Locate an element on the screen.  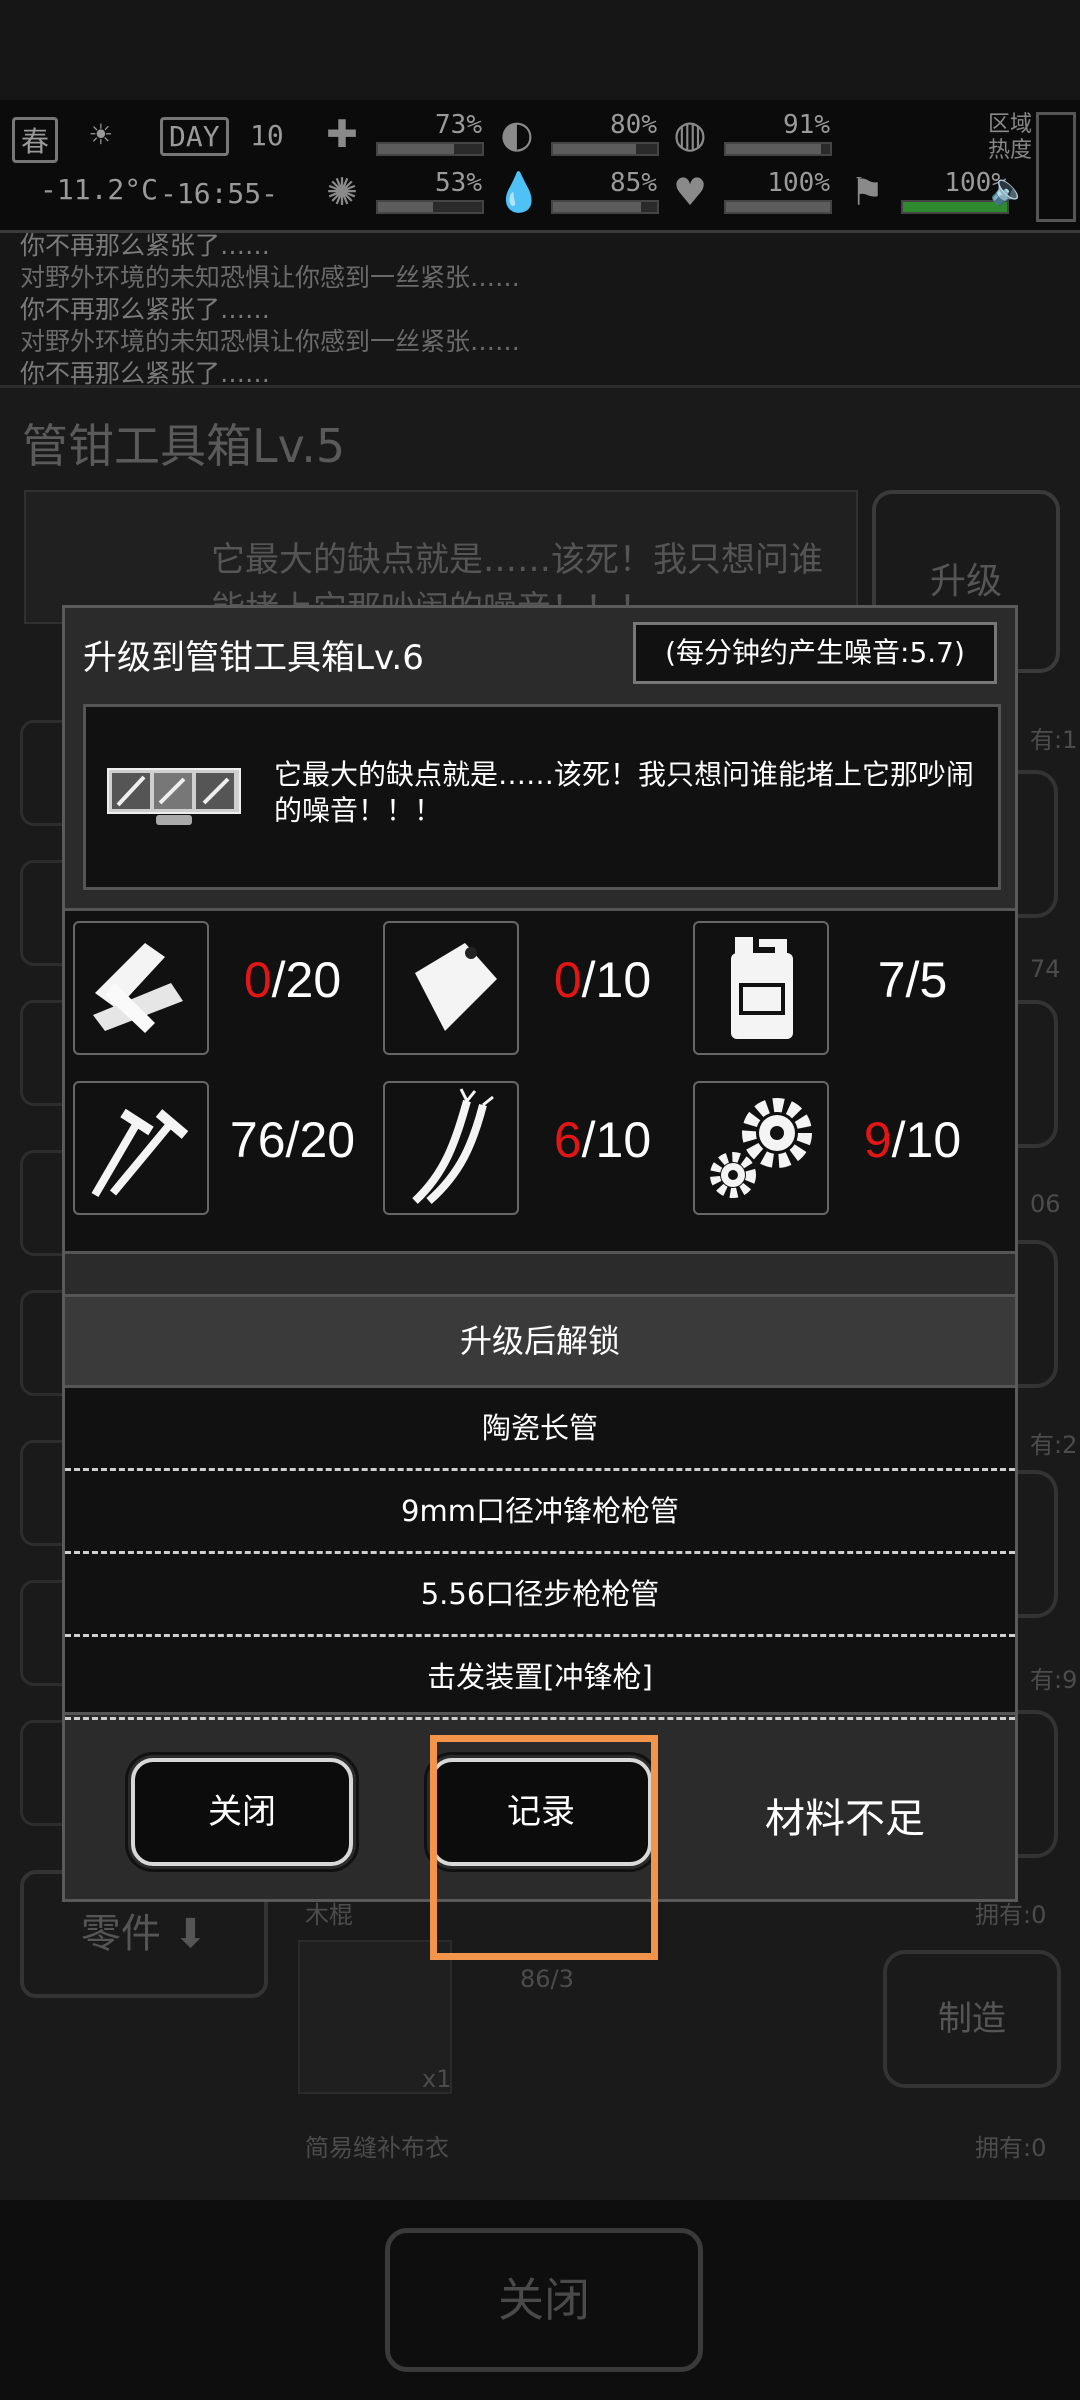
noise-info: (每分钟约产生噪音:5.7) is located at coordinates (815, 653).